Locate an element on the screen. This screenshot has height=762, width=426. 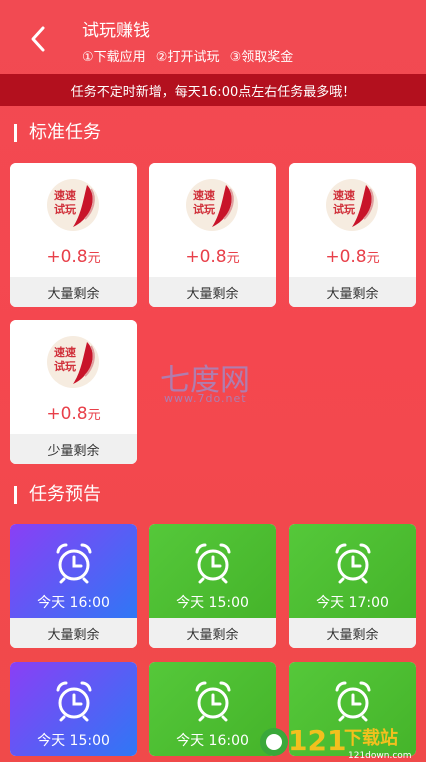
preview-card: 今天 15:00 is located at coordinates (73, 709).